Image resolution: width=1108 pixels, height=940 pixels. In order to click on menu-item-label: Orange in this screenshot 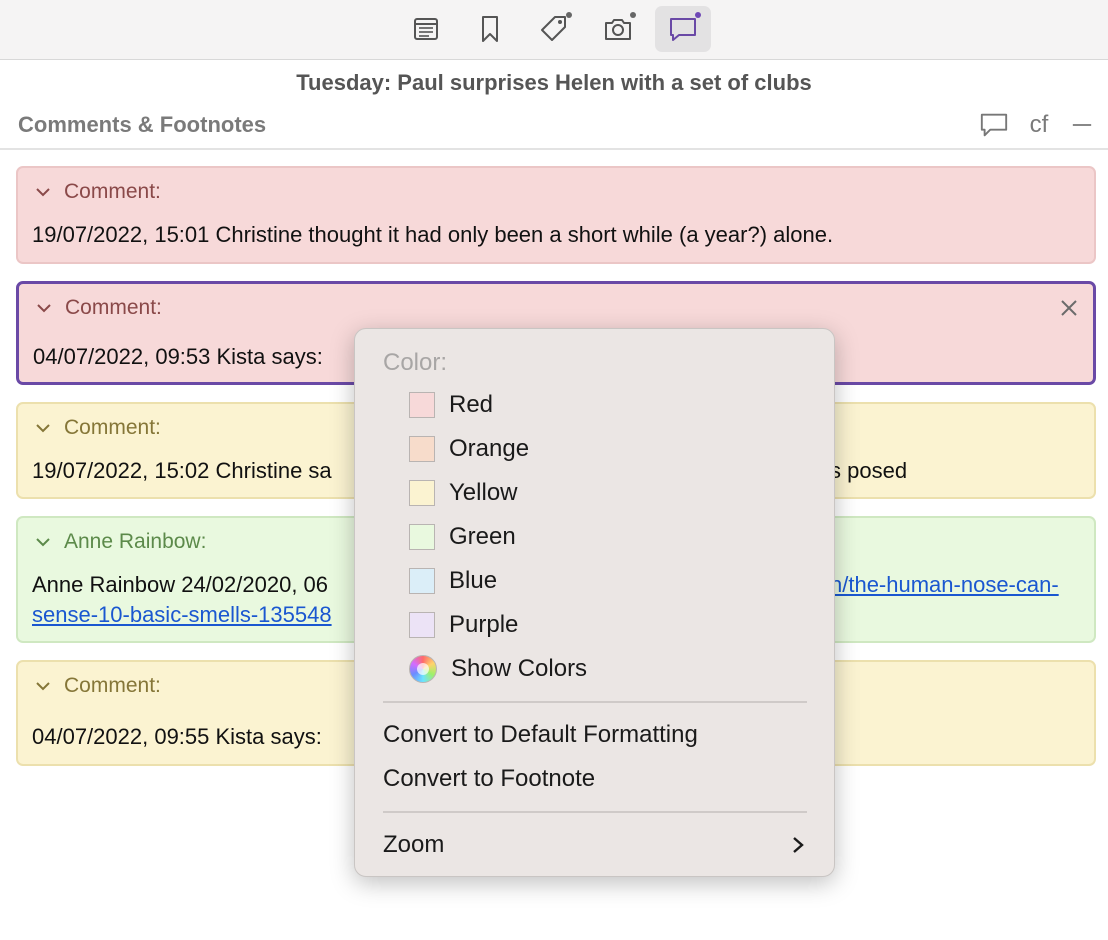, I will do `click(489, 448)`.